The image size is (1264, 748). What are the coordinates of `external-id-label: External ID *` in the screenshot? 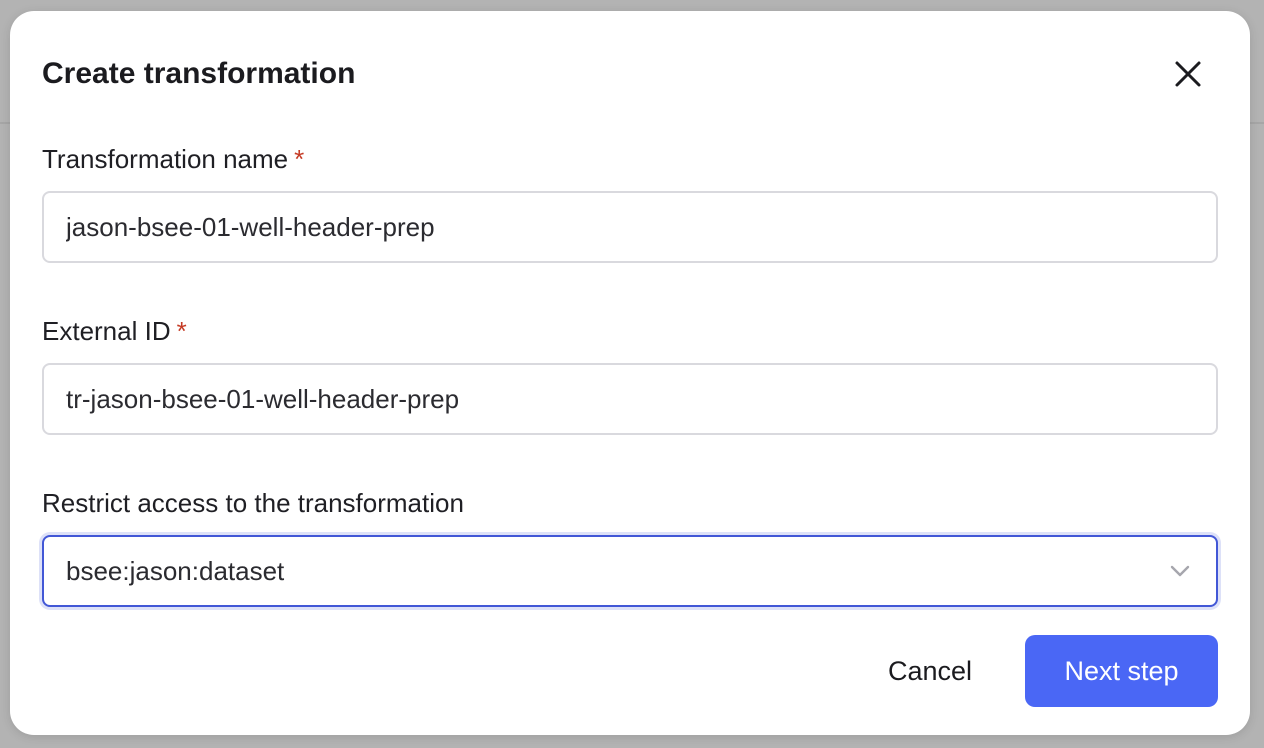 It's located at (114, 331).